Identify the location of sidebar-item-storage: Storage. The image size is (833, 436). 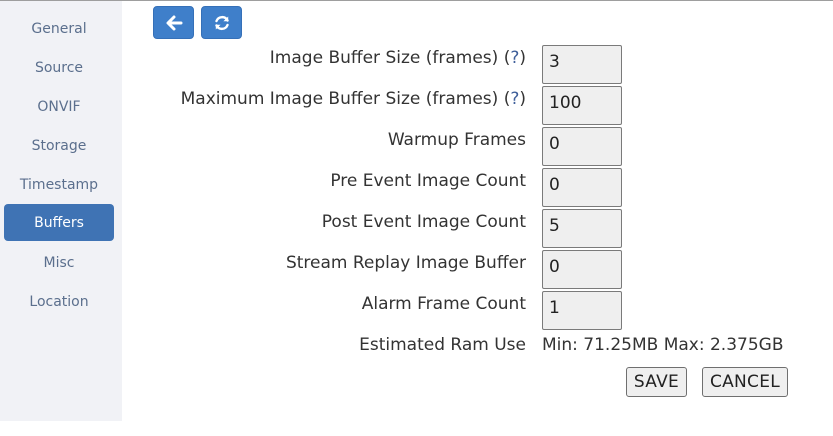
(59, 145).